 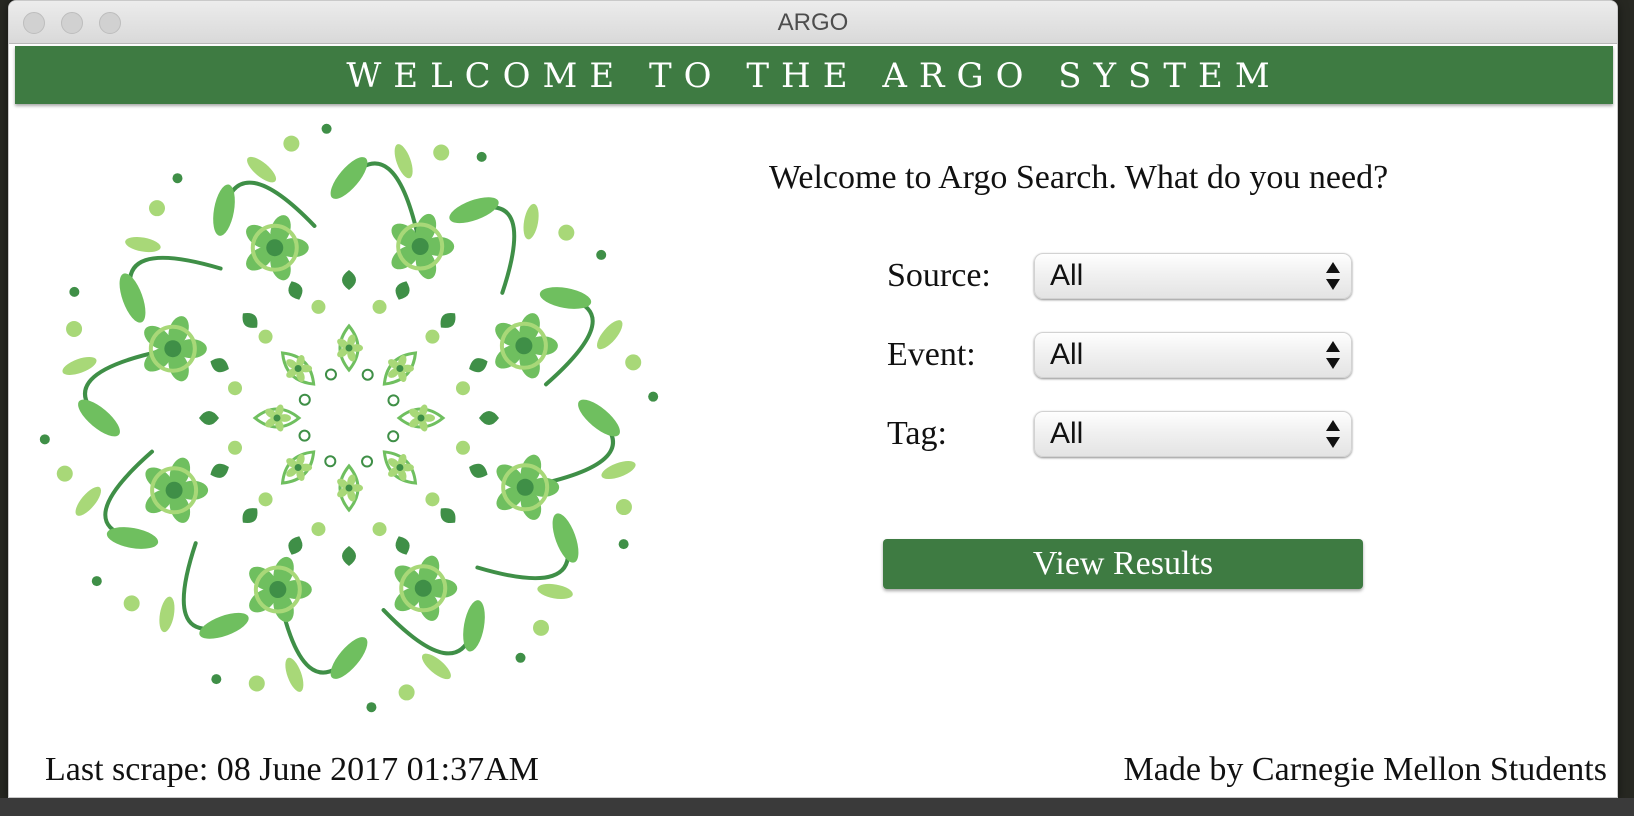 I want to click on event-select-value: All, so click(x=1067, y=354).